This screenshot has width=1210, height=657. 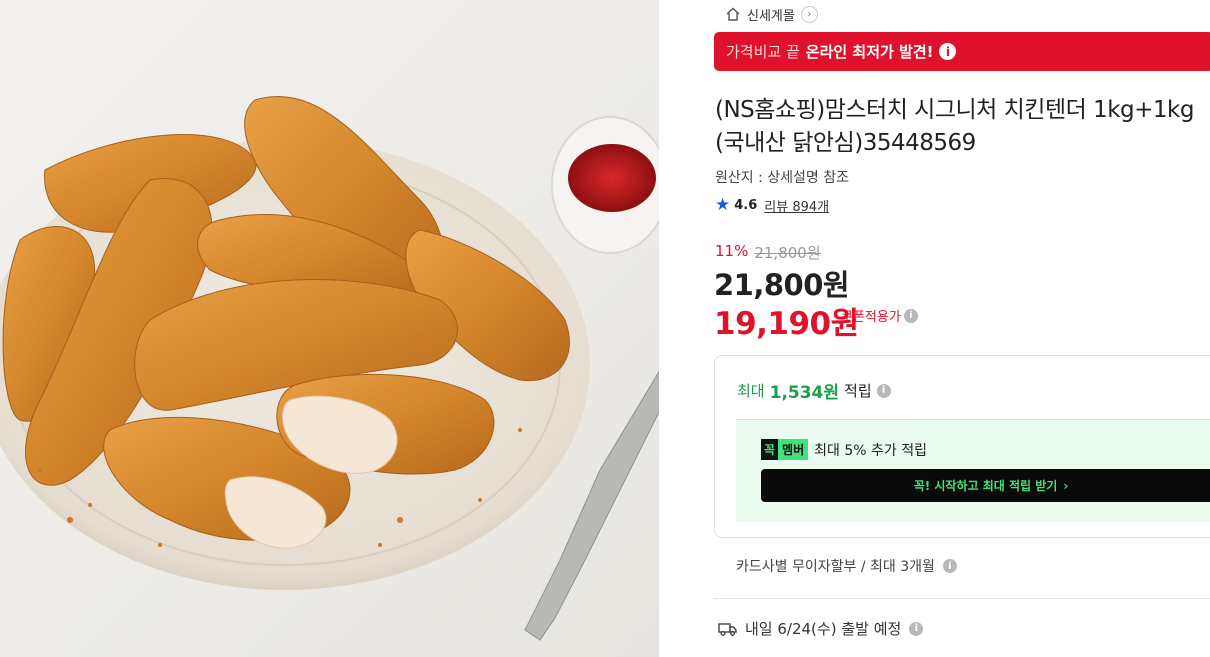 I want to click on coupon-label-text: 쿠폰적용가, so click(x=871, y=317).